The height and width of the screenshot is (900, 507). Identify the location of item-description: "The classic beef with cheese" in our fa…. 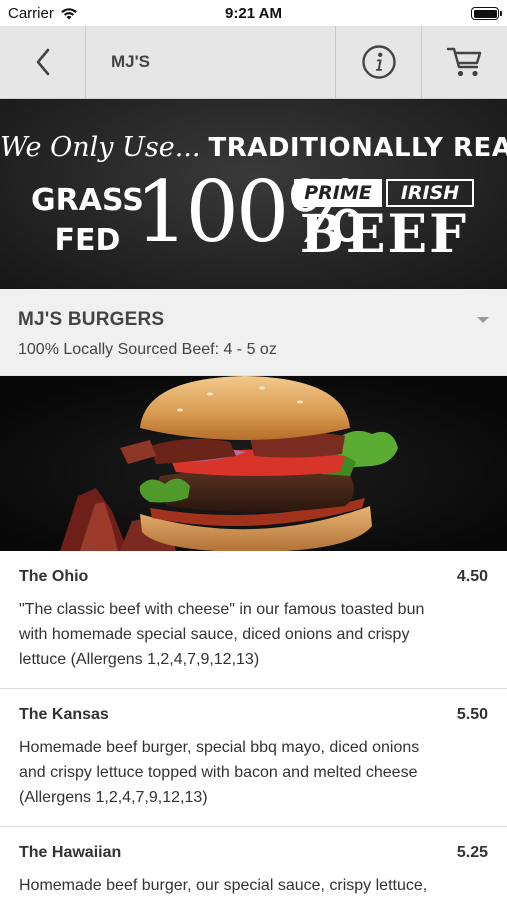
(222, 634).